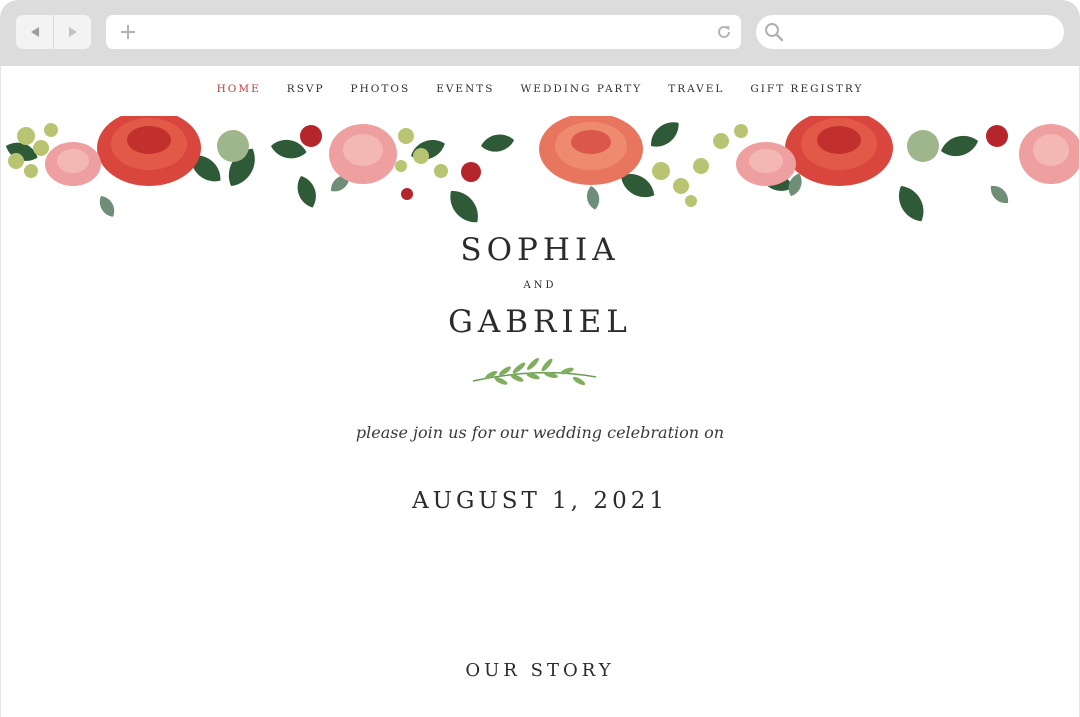  I want to click on groom-name: GABRIEL, so click(540, 322).